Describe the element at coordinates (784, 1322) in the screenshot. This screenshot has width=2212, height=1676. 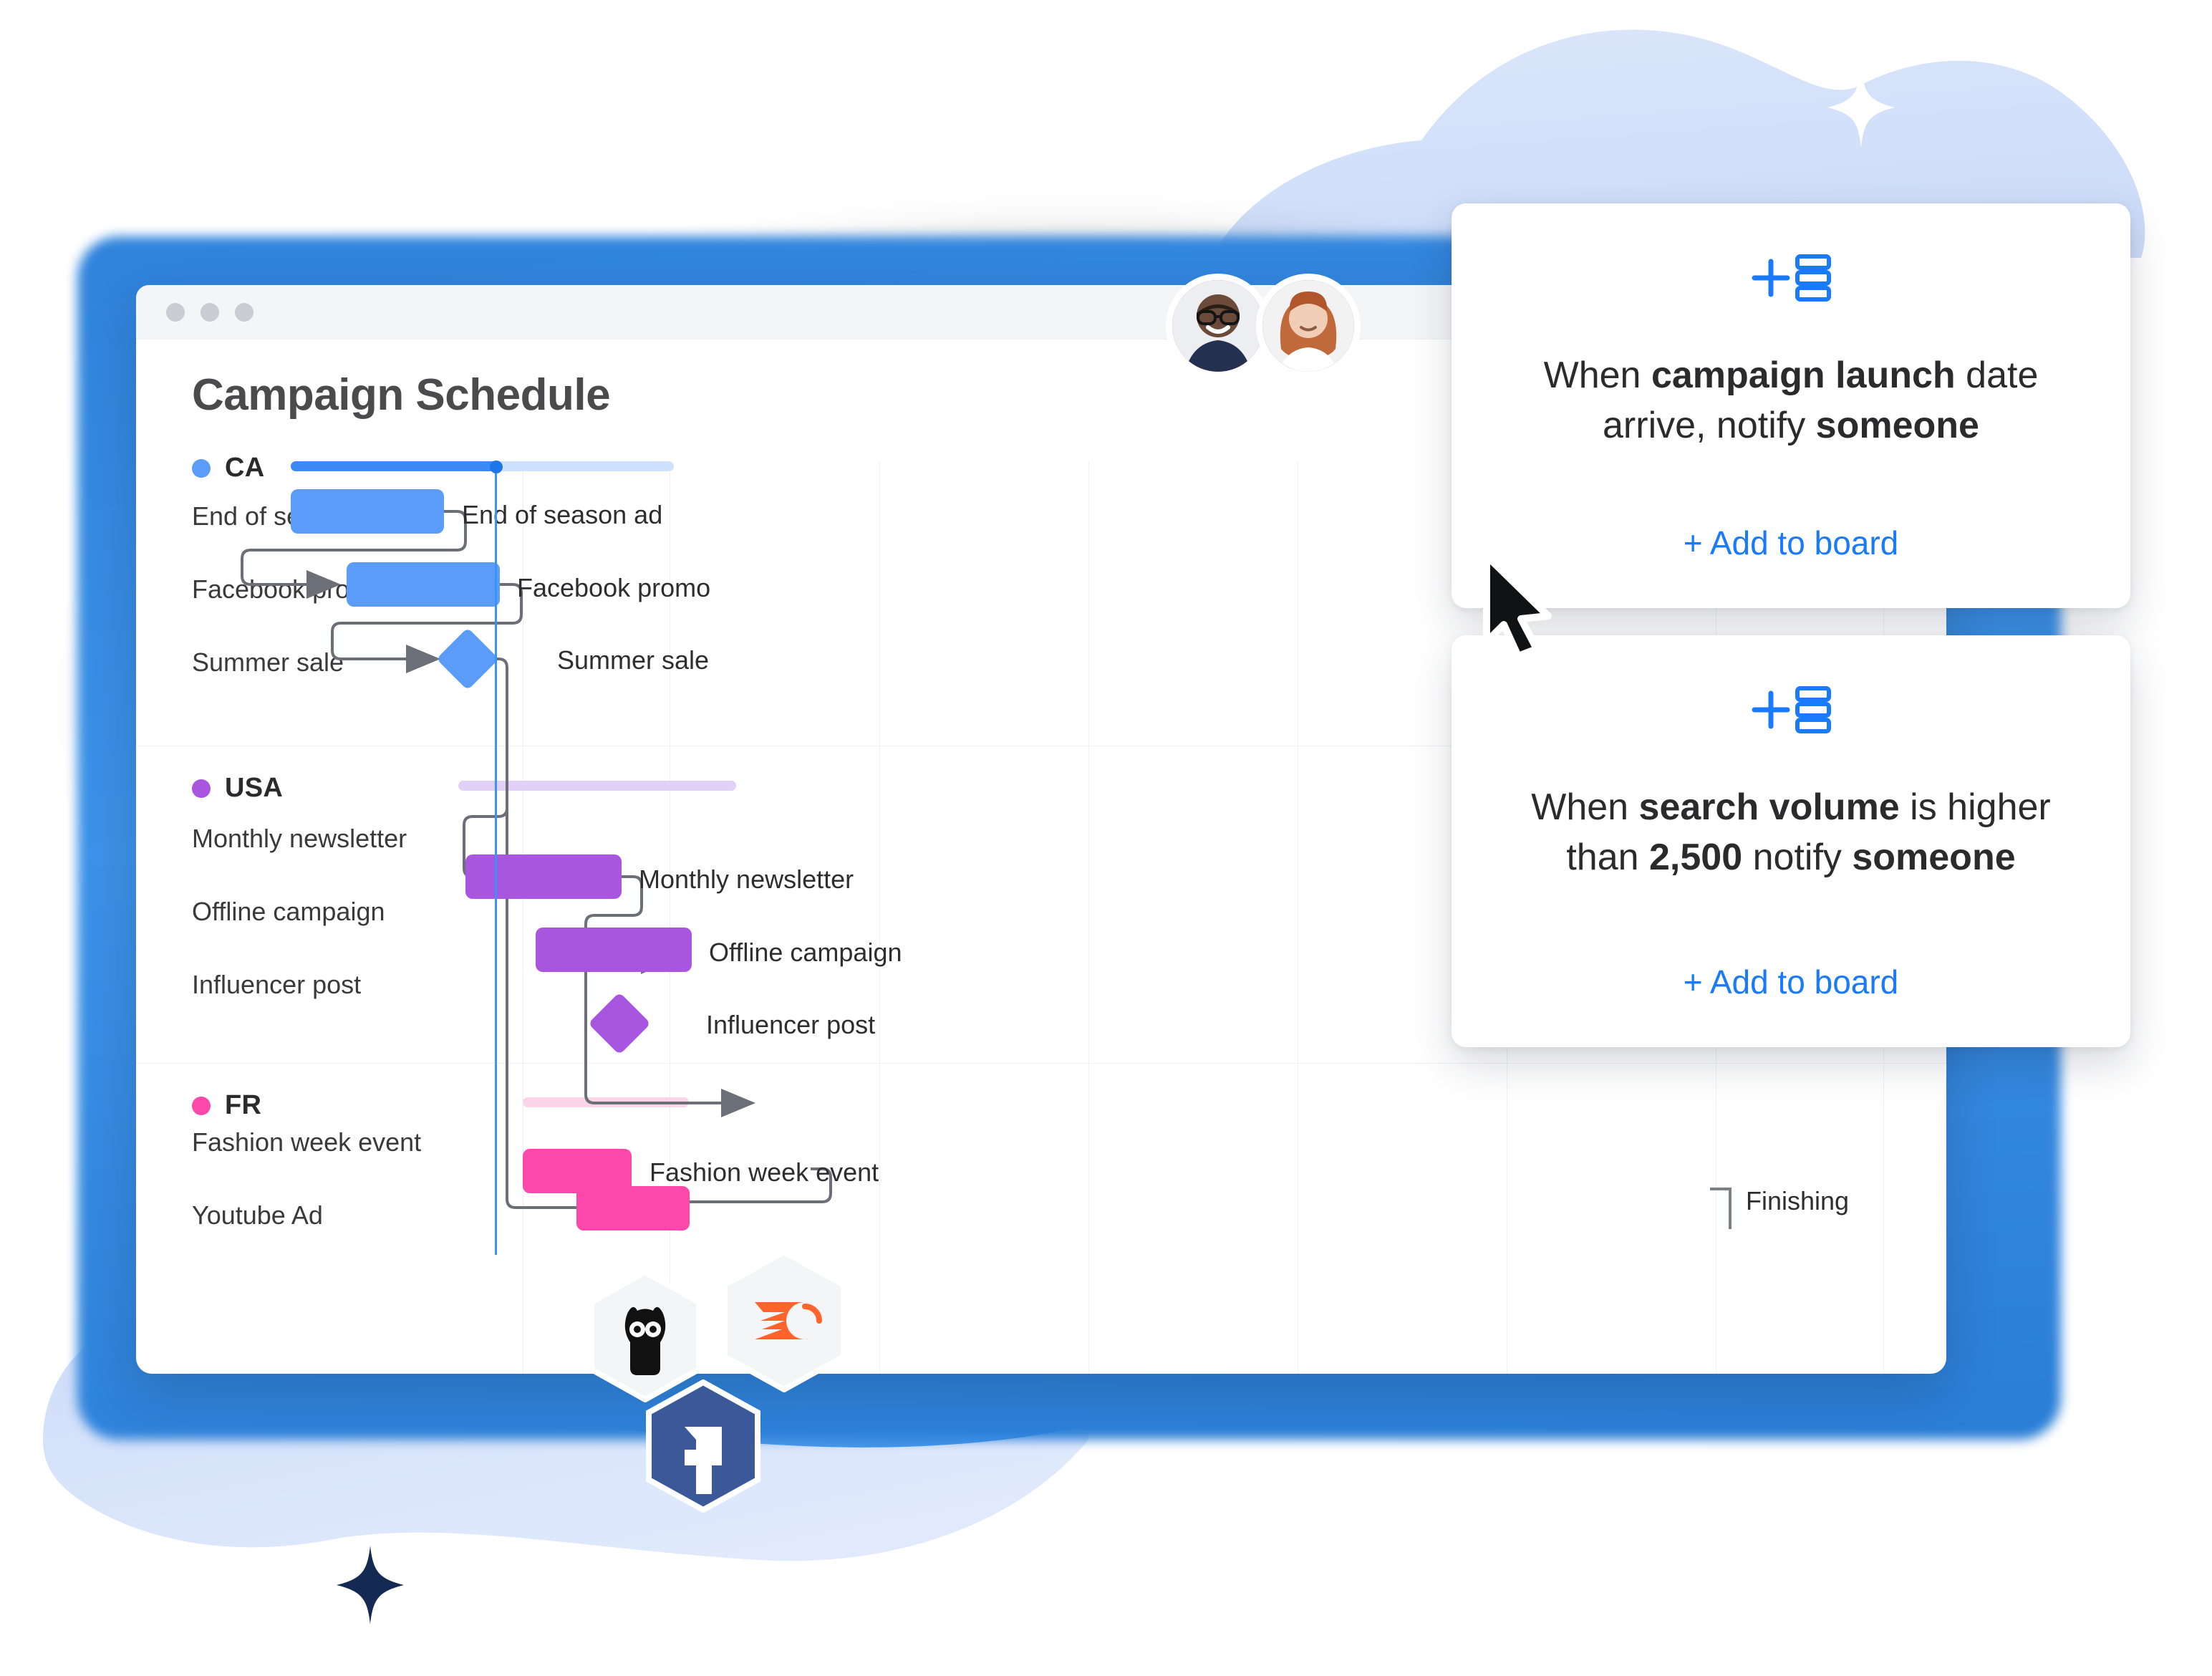
I see `semrush-icon` at that location.